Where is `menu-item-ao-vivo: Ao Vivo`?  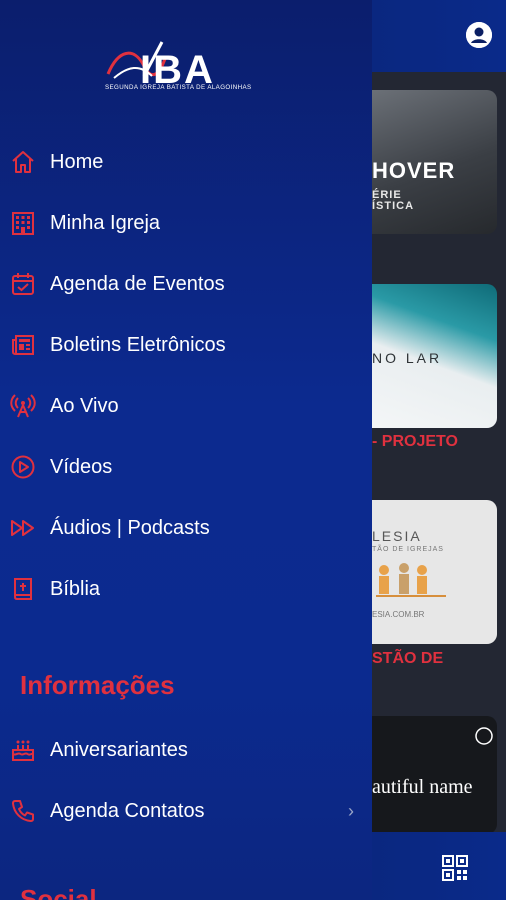 menu-item-ao-vivo: Ao Vivo is located at coordinates (186, 406).